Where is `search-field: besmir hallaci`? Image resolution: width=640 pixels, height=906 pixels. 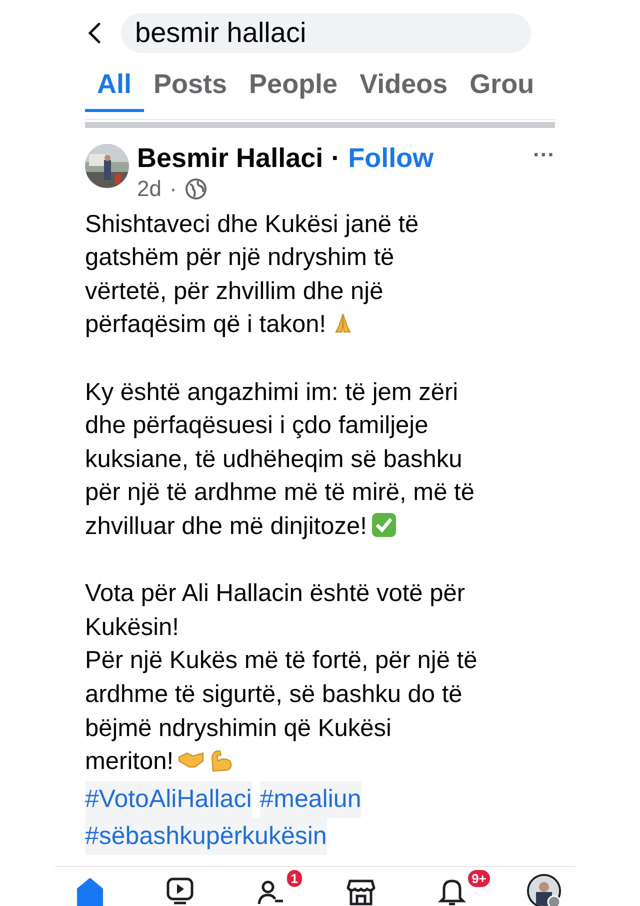
search-field: besmir hallaci is located at coordinates (326, 32).